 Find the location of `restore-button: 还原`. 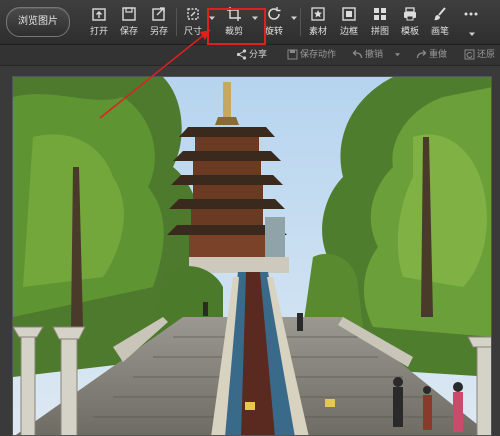

restore-button: 还原 is located at coordinates (479, 55).